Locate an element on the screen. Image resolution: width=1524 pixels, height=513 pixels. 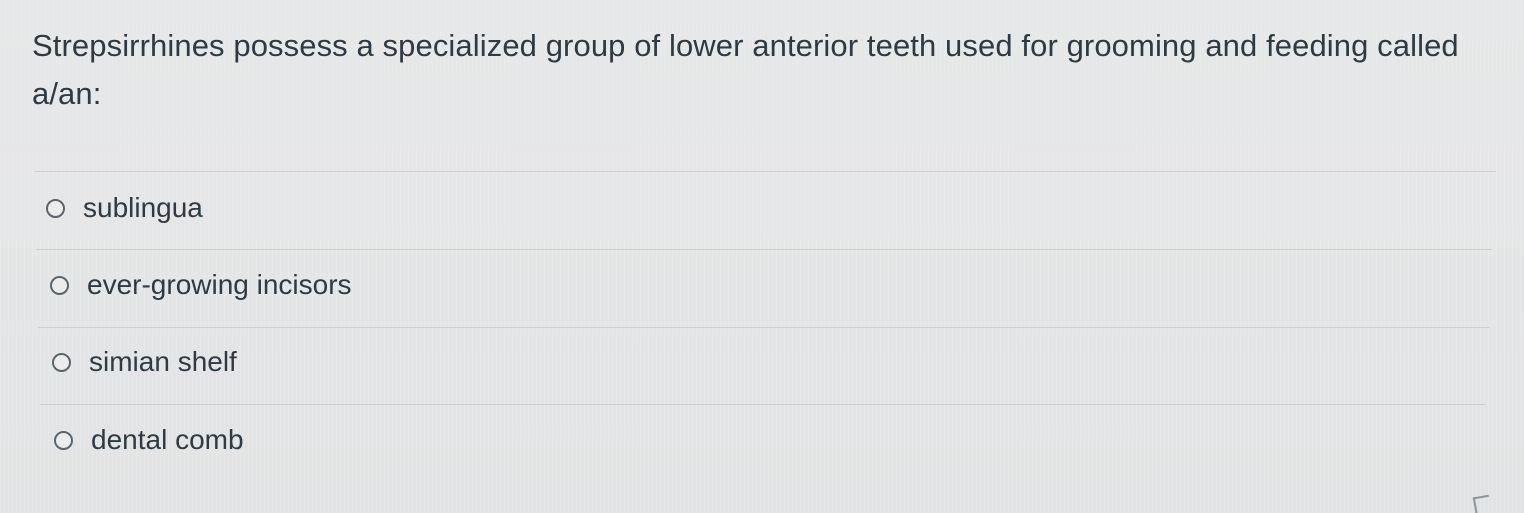
answer-option-dental-comb: dental comb is located at coordinates (149, 440).